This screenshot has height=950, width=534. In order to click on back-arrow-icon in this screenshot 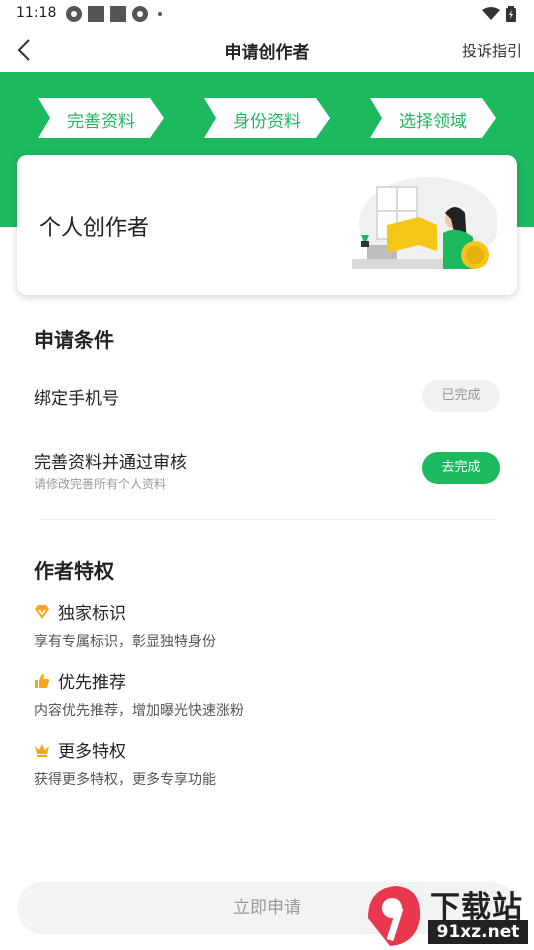, I will do `click(23, 50)`.